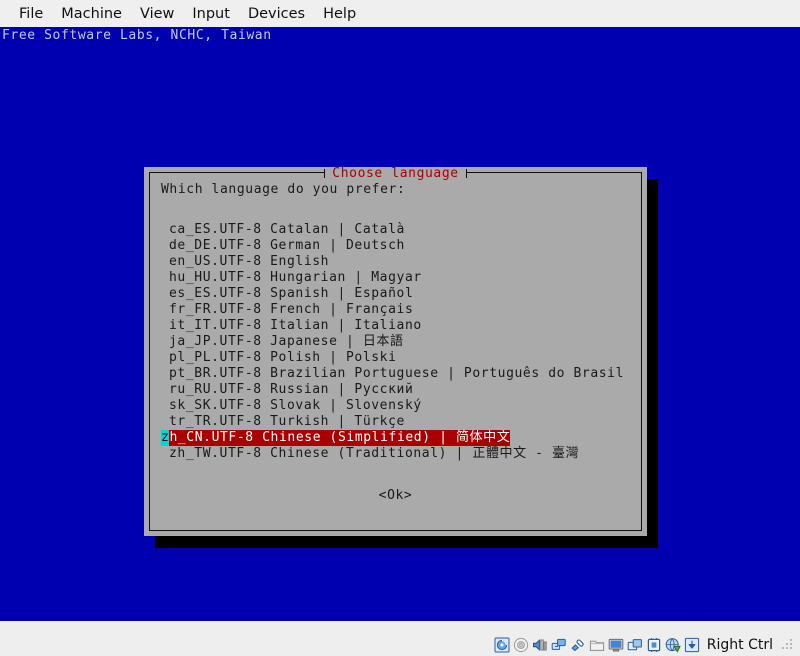 The height and width of the screenshot is (656, 800). What do you see at coordinates (787, 644) in the screenshot?
I see `resize-grip` at bounding box center [787, 644].